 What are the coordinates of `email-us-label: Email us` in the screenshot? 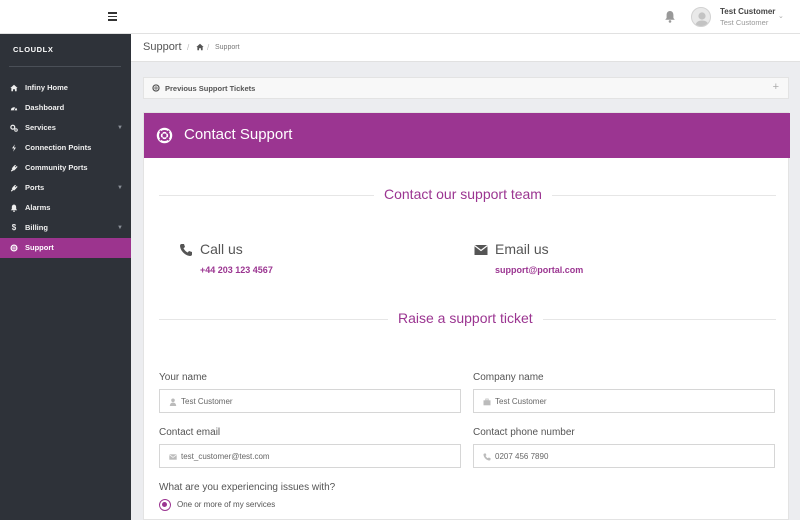 It's located at (522, 249).